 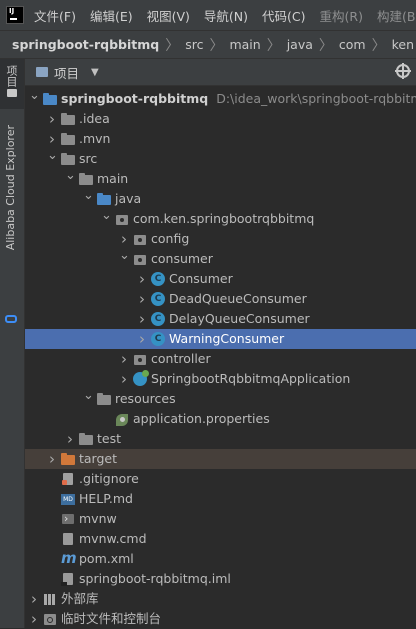 I want to click on tree-row-text: .mvn, so click(x=95, y=138).